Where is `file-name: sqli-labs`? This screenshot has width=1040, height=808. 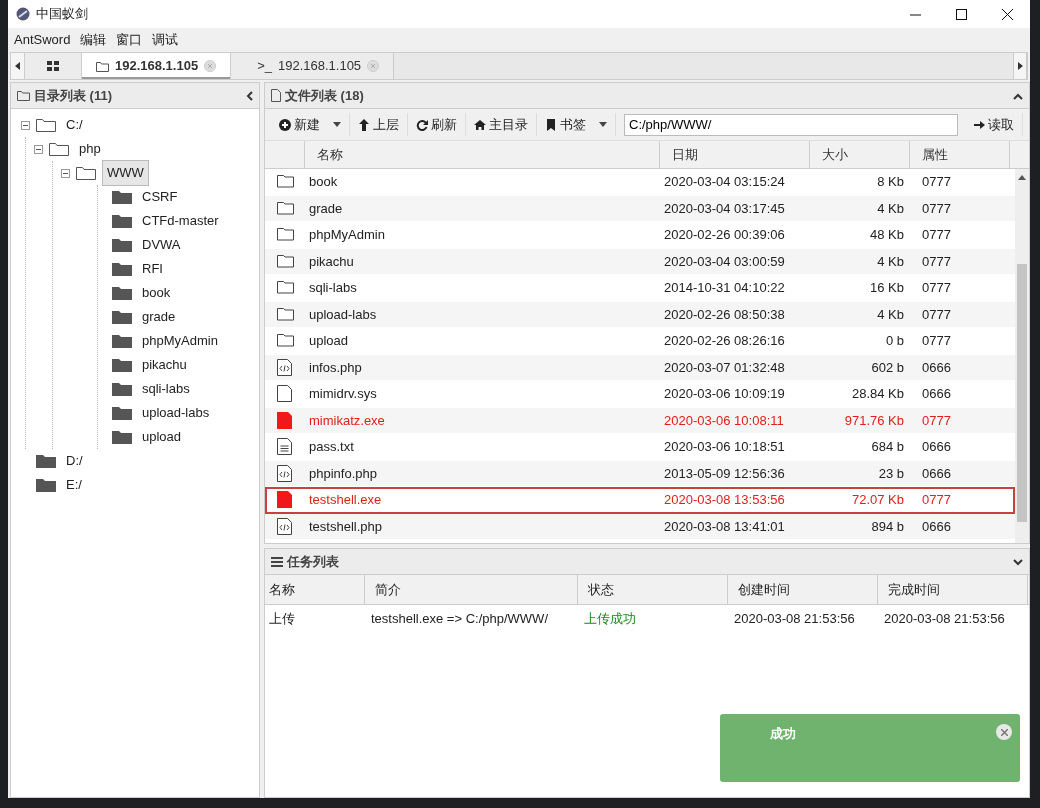 file-name: sqli-labs is located at coordinates (333, 287).